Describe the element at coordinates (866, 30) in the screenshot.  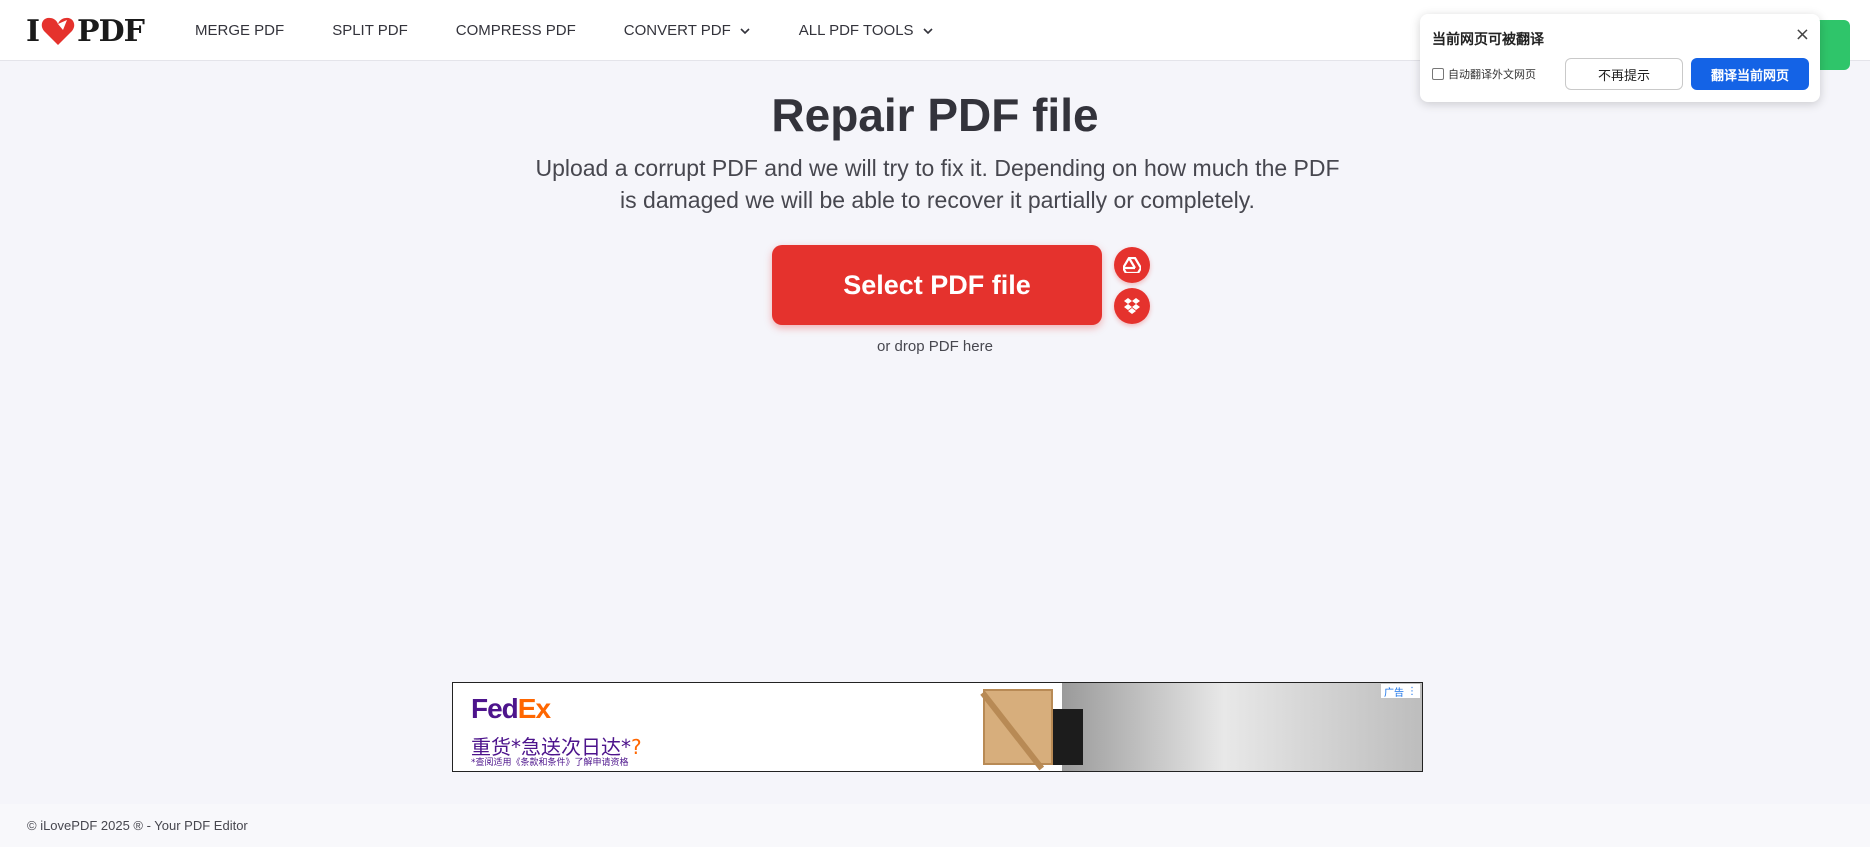
I see `nav-all-pdf-tools: ALL PDF TOOLS` at that location.